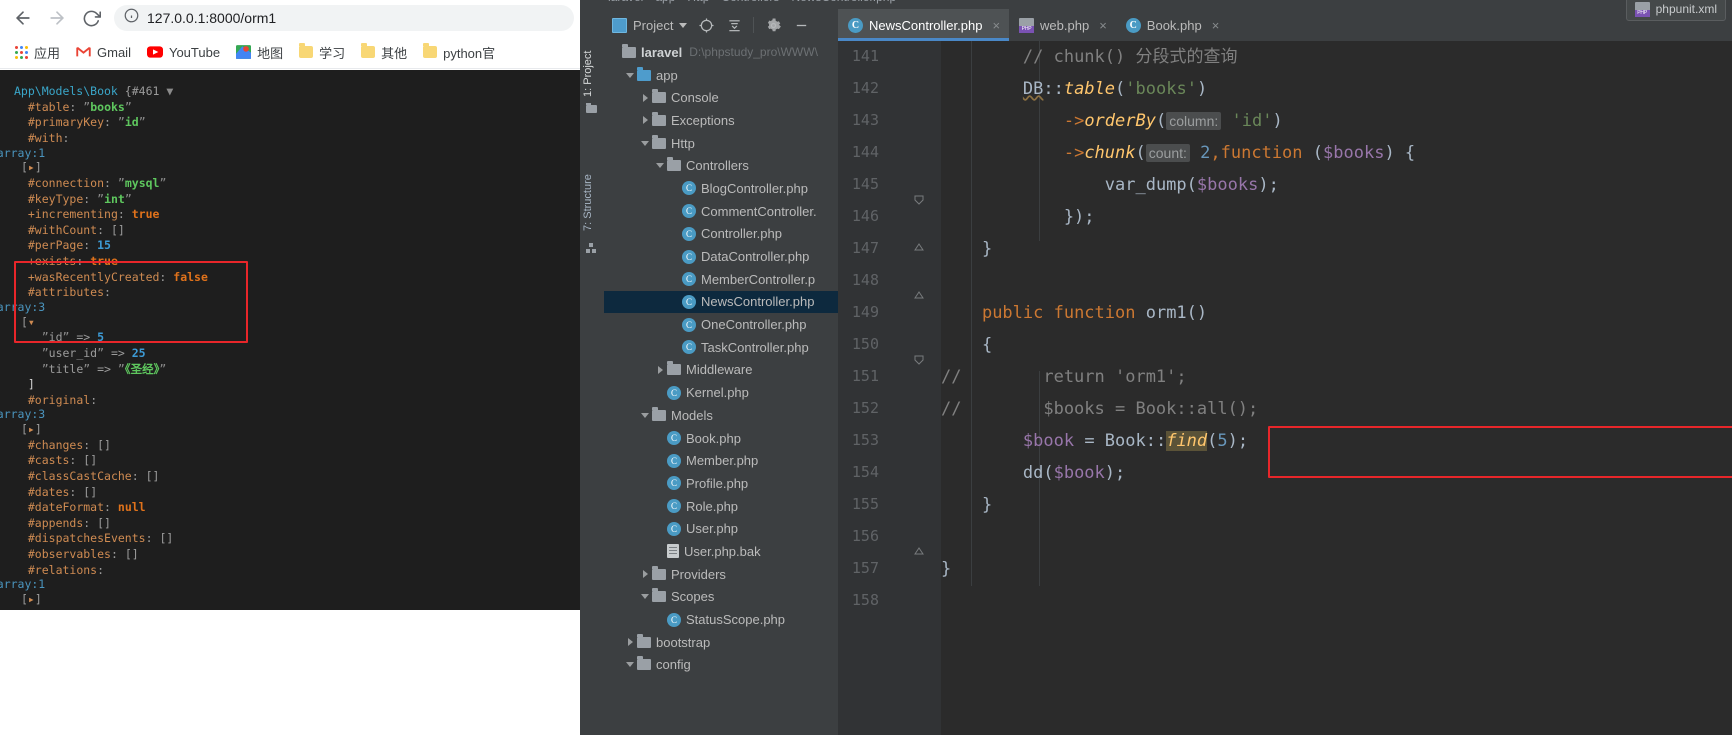 The image size is (1732, 735). What do you see at coordinates (721, 324) in the screenshot?
I see `tree-item-onecontroller-php: C OneController.php` at bounding box center [721, 324].